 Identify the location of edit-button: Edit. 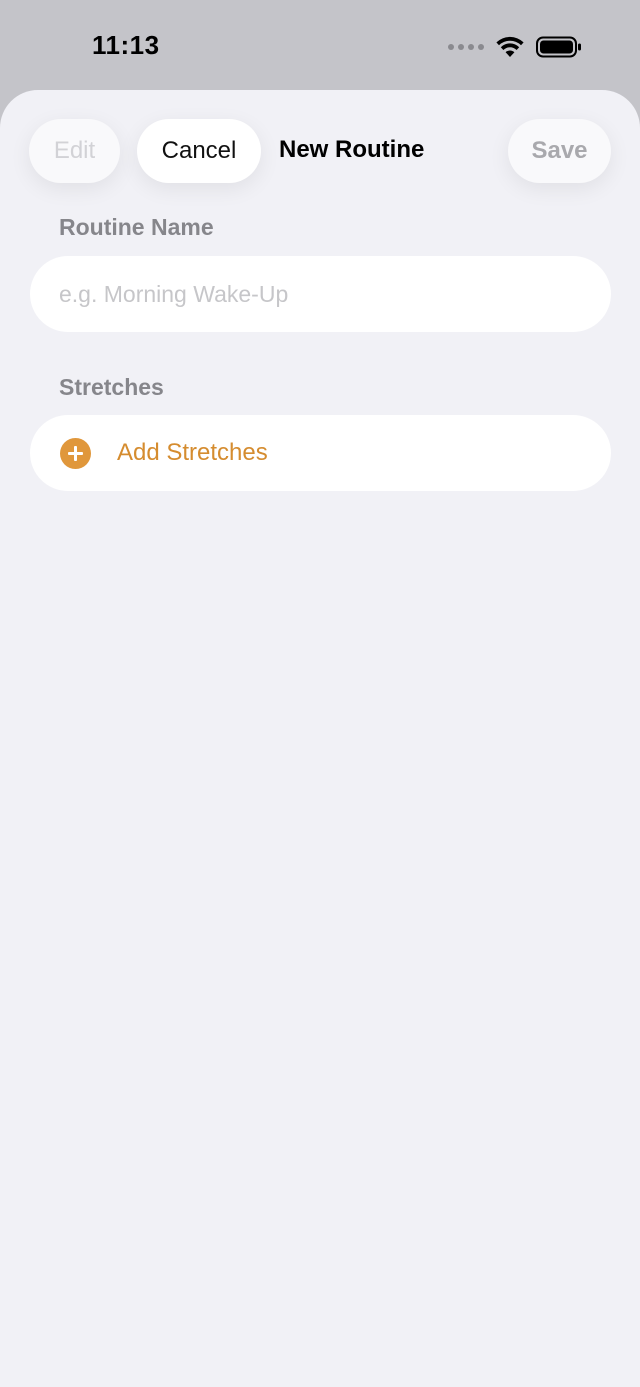
(74, 151).